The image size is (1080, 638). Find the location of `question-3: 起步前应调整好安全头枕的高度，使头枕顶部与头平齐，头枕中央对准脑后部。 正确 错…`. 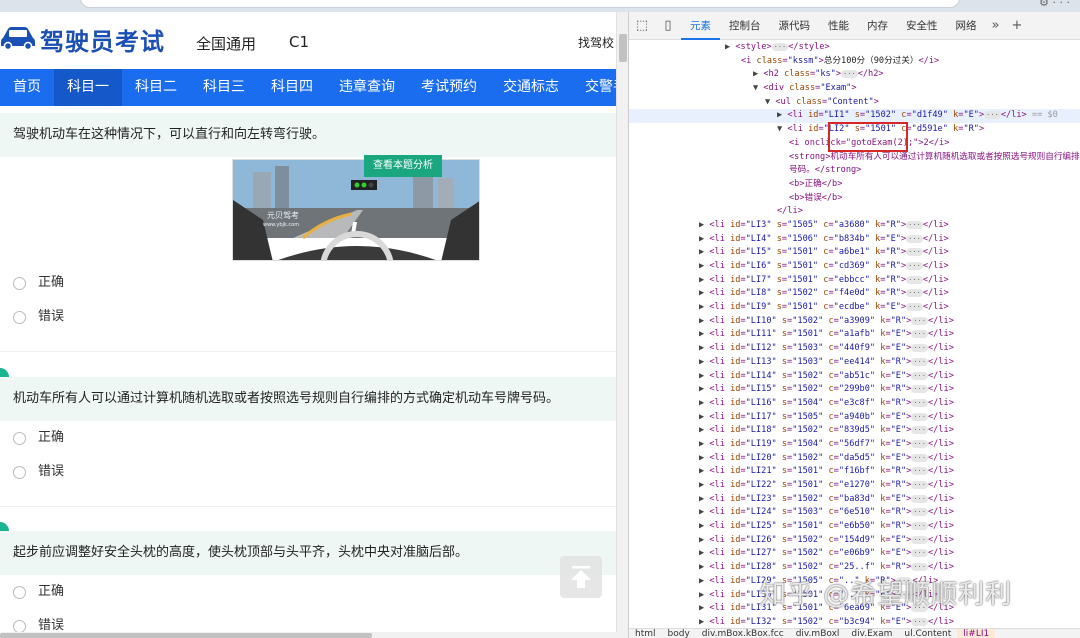

question-3: 起步前应调整好安全头枕的高度，使头枕顶部与头平齐，头枕中央对准脑后部。 正确 错… is located at coordinates (308, 581).